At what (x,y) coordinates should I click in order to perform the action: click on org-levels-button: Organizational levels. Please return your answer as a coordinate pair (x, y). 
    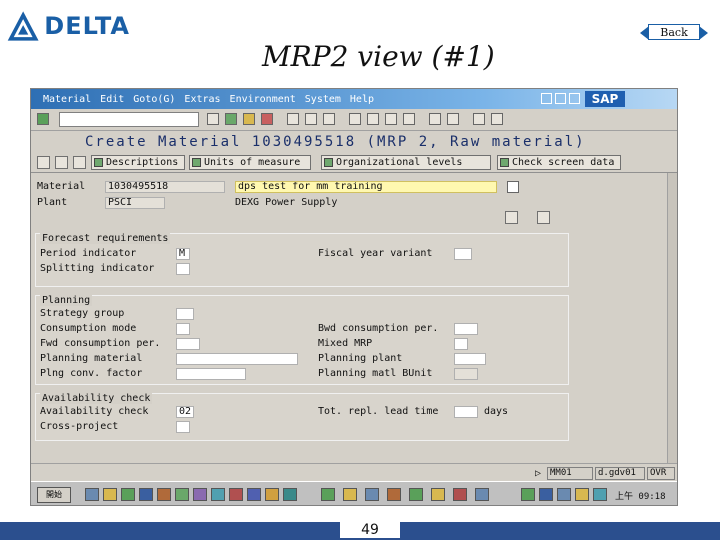
    Looking at the image, I should click on (406, 162).